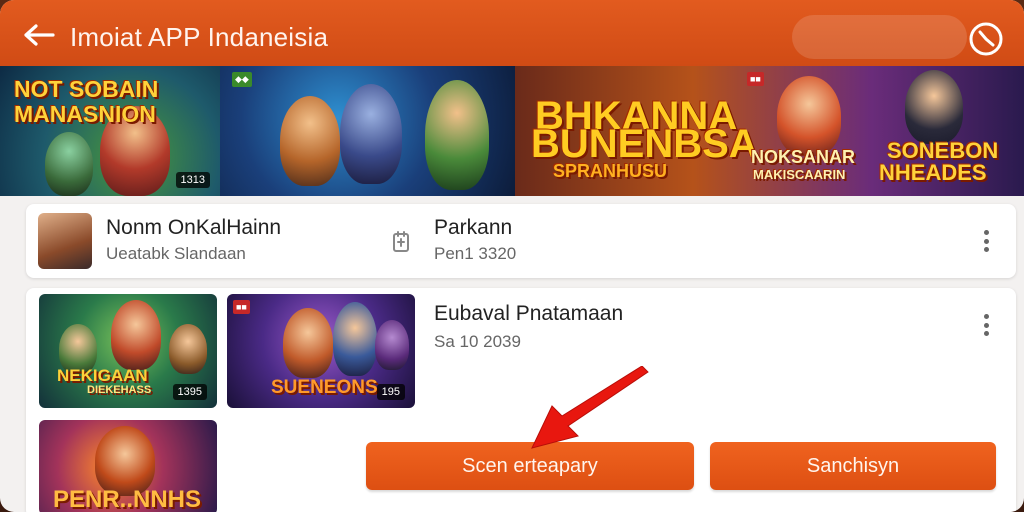  What do you see at coordinates (110, 131) in the screenshot?
I see `banner-tile-1: NOT SOBAIN MANASNION 1313` at bounding box center [110, 131].